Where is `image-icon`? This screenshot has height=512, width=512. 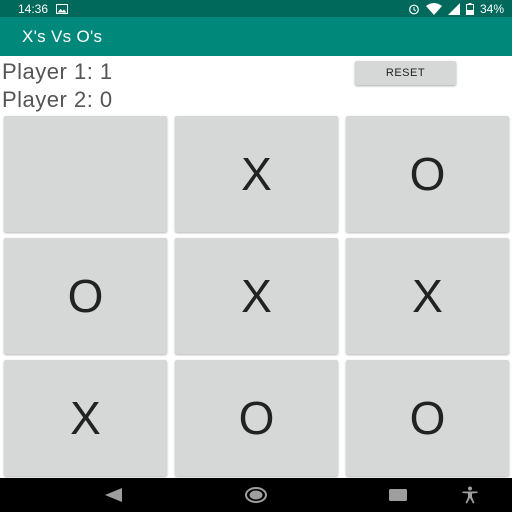
image-icon is located at coordinates (62, 8).